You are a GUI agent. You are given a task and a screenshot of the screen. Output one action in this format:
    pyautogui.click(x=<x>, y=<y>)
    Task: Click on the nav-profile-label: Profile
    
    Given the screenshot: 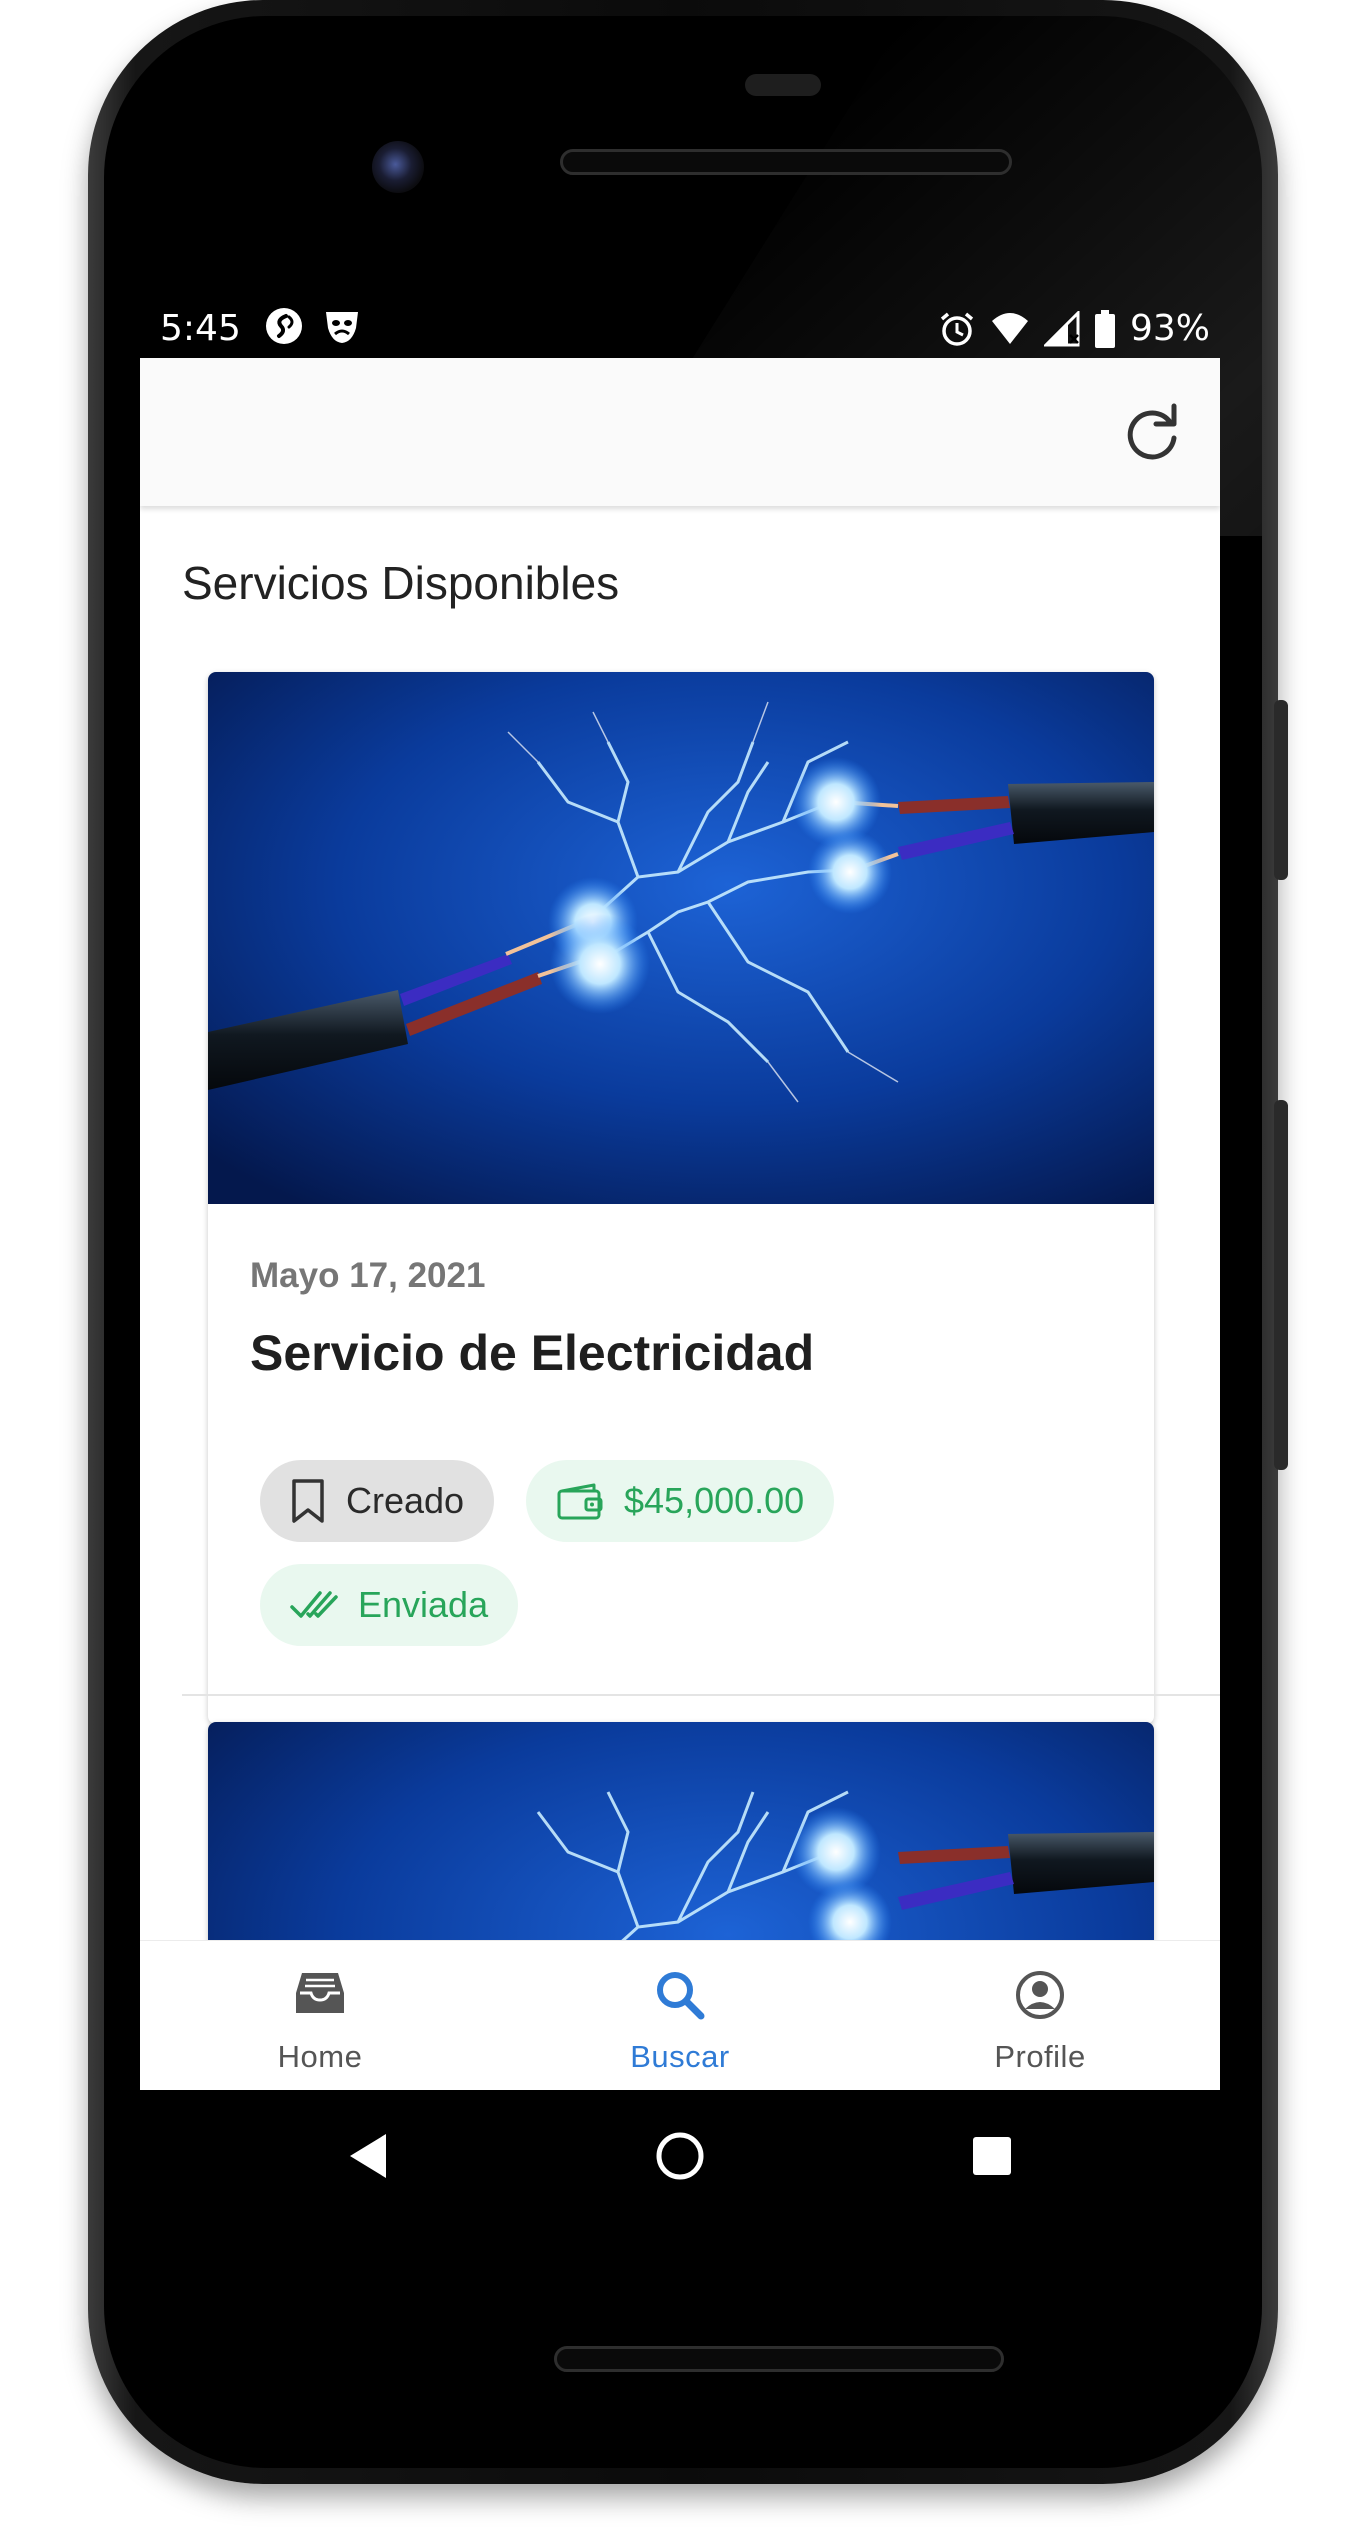 What is the action you would take?
    pyautogui.click(x=1040, y=2056)
    